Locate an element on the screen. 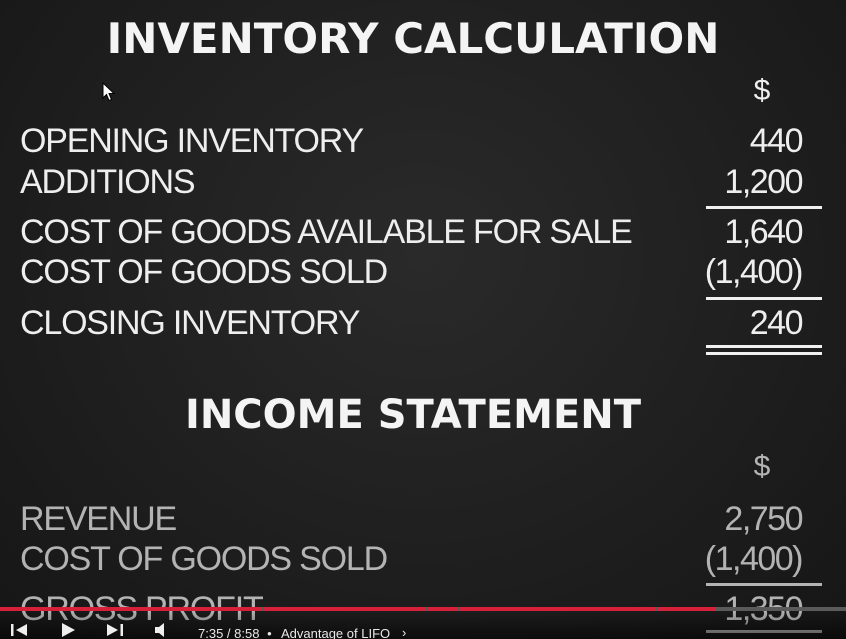  subtotal-rule is located at coordinates (764, 207).